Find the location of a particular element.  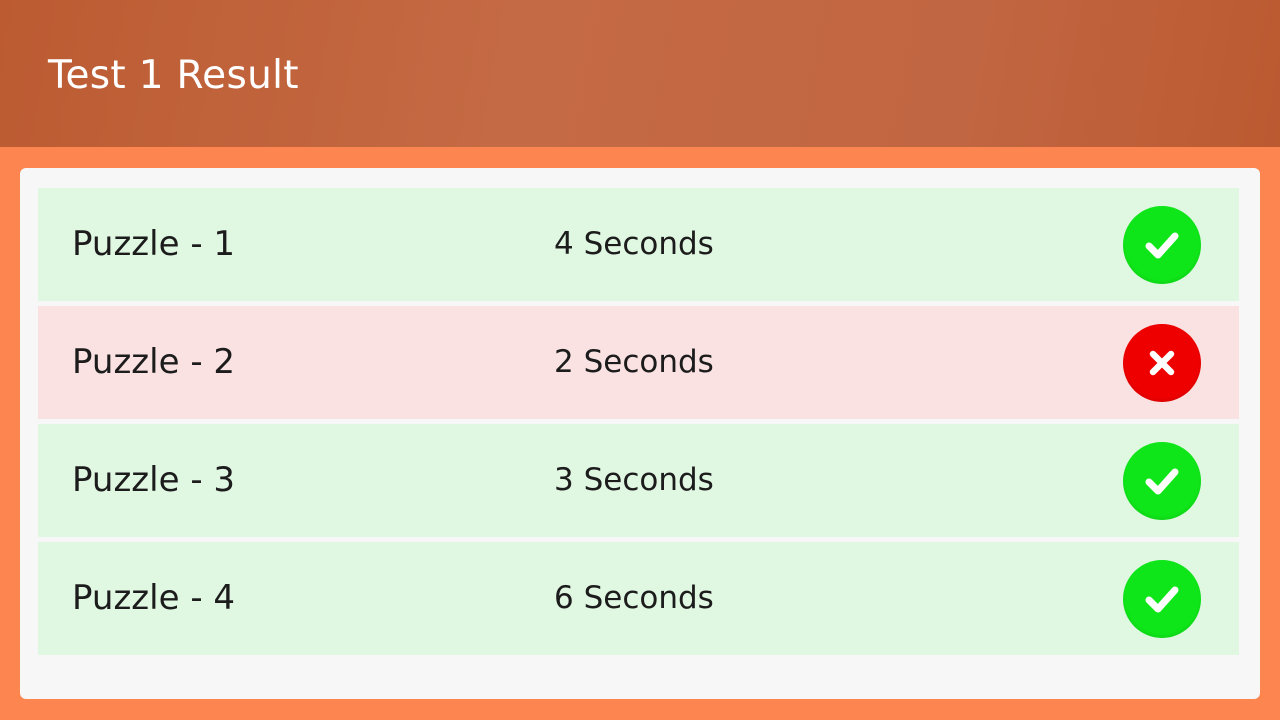

result-row-4: Puzzle - 4 6 Seconds is located at coordinates (638, 598).